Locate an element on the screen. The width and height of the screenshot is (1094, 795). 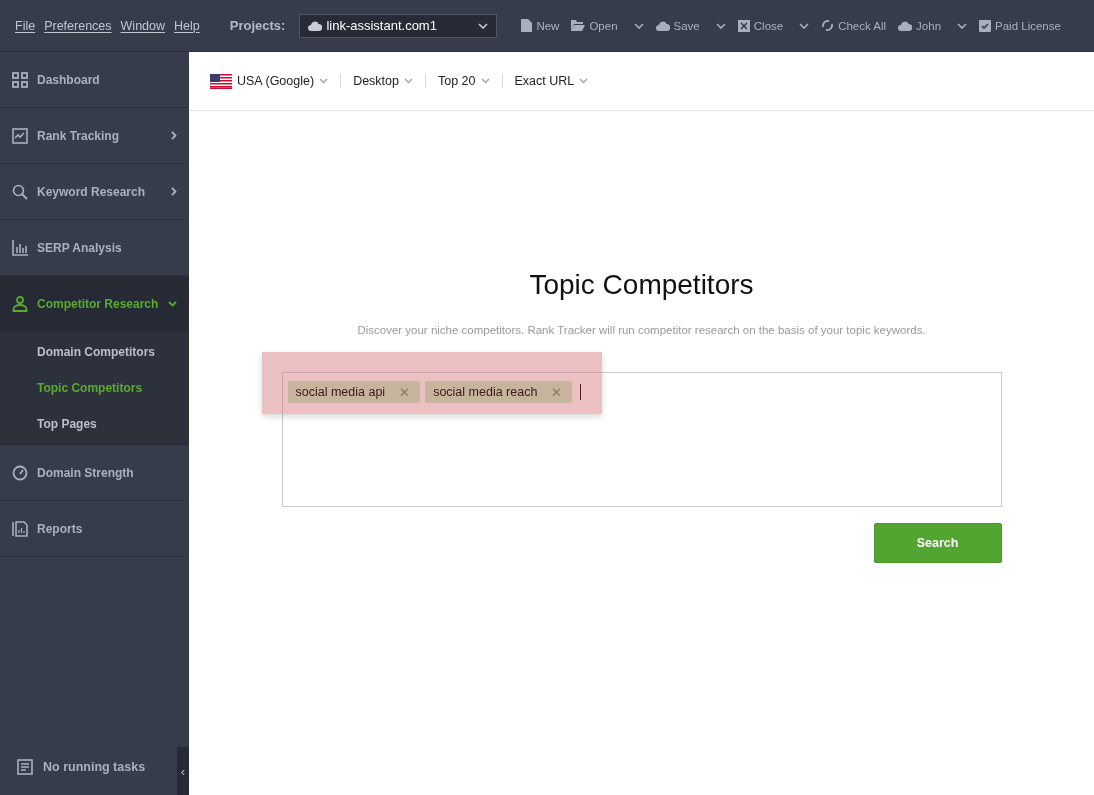
filter-dropdown: Desktop is located at coordinates (383, 81).